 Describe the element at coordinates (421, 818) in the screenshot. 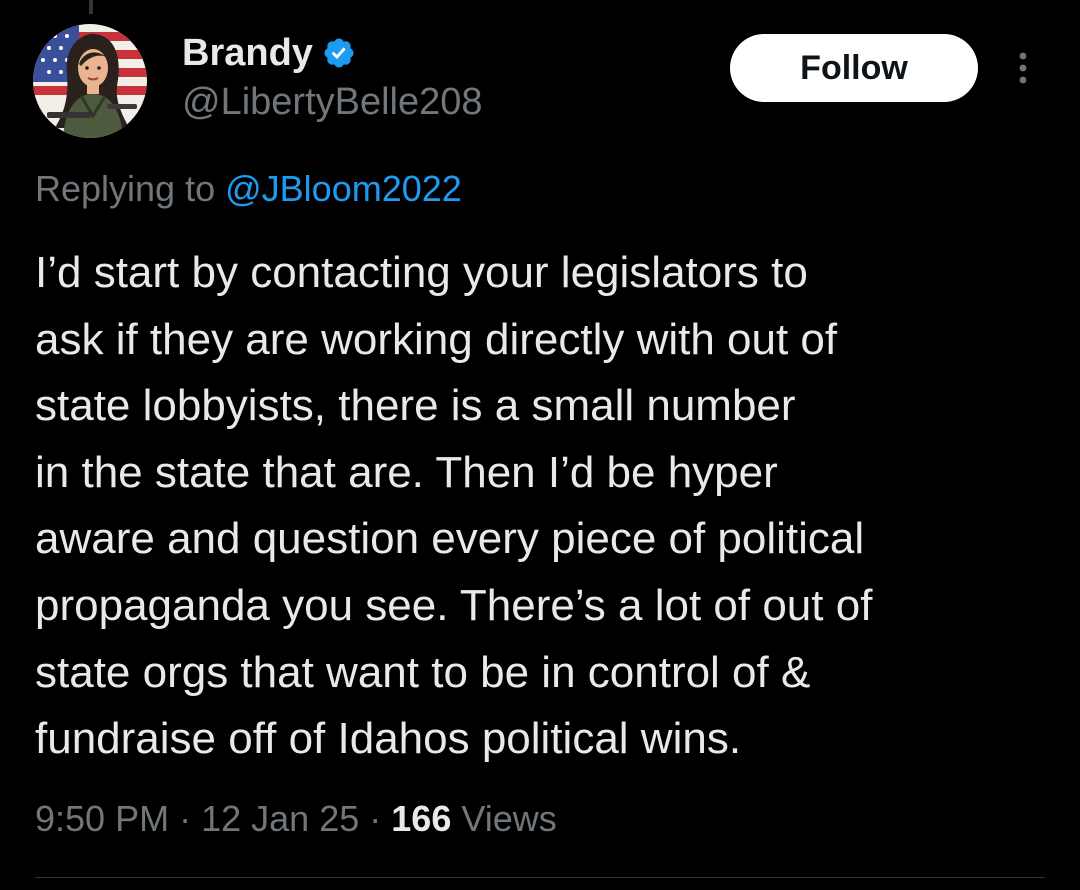

I see `views-count: 166` at that location.